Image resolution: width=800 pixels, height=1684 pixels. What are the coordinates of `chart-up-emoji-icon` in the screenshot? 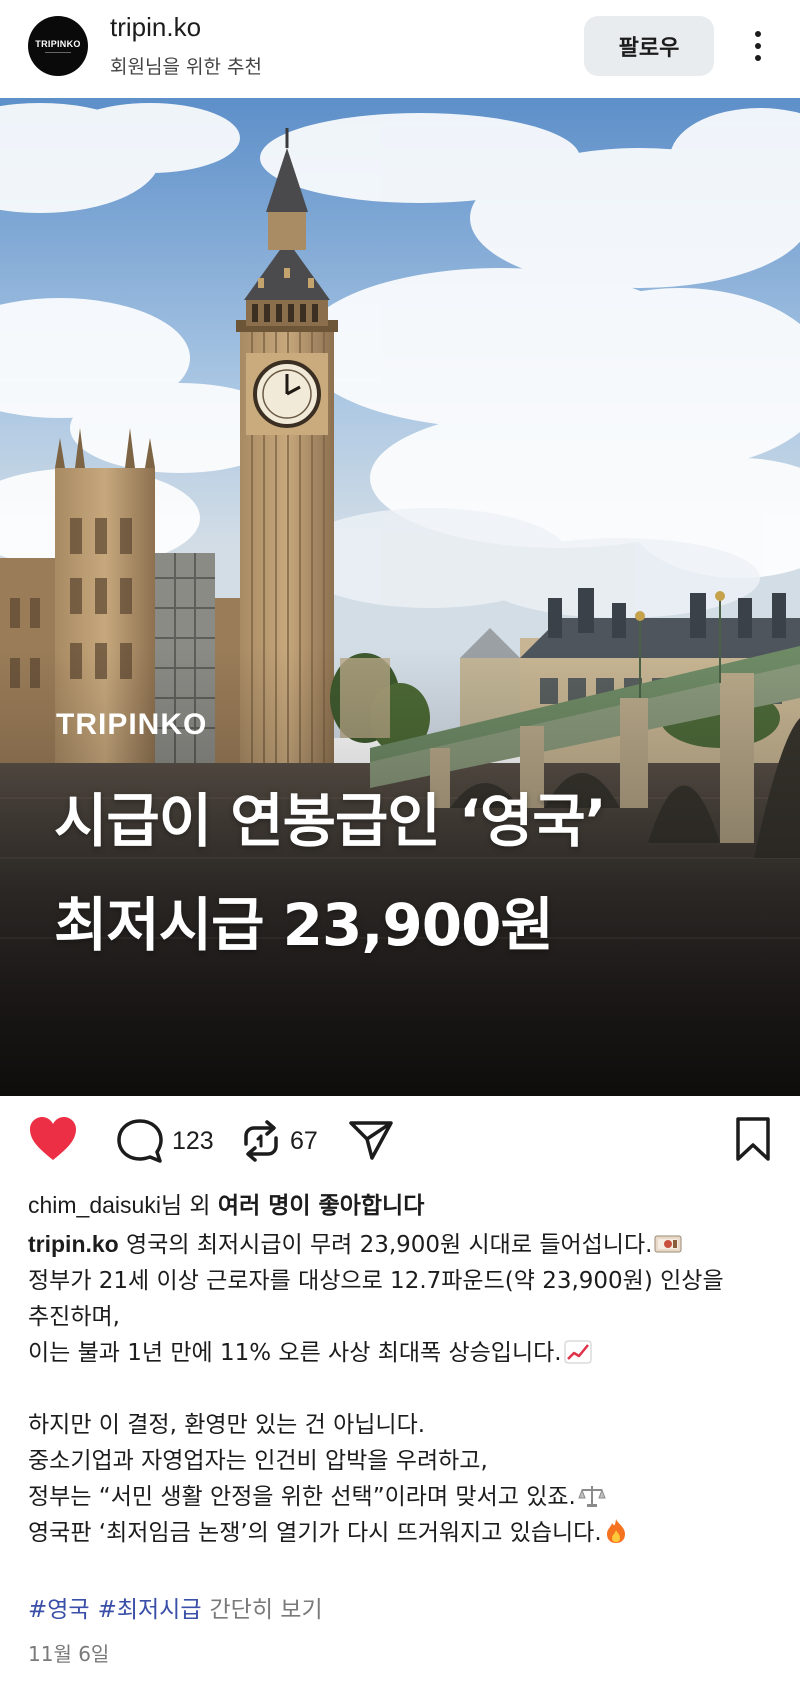 It's located at (578, 1351).